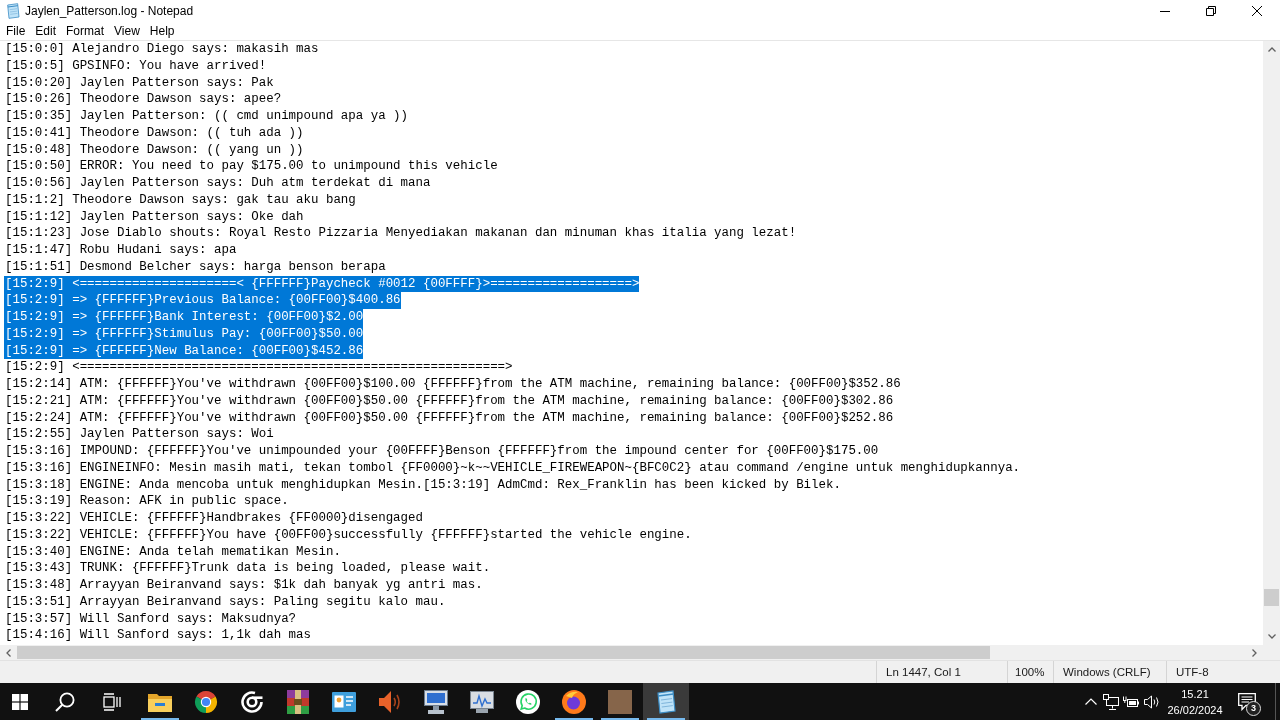 This screenshot has width=1280, height=720. What do you see at coordinates (298, 701) in the screenshot?
I see `books-stack-icon` at bounding box center [298, 701].